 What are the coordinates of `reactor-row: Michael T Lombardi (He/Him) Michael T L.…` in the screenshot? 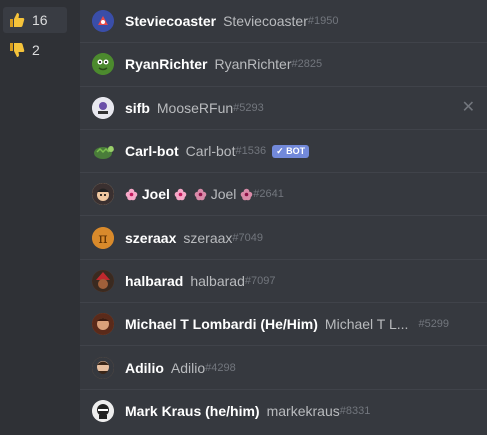 It's located at (283, 325).